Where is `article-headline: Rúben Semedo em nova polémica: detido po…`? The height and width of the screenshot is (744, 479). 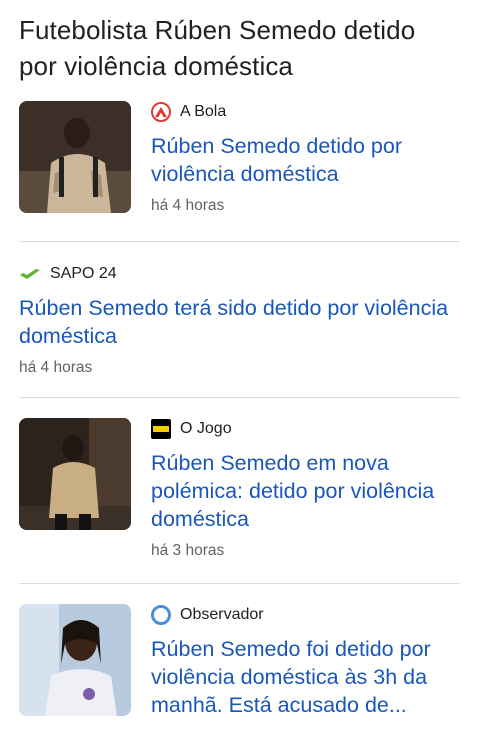 article-headline: Rúben Semedo em nova polémica: detido po… is located at coordinates (305, 491).